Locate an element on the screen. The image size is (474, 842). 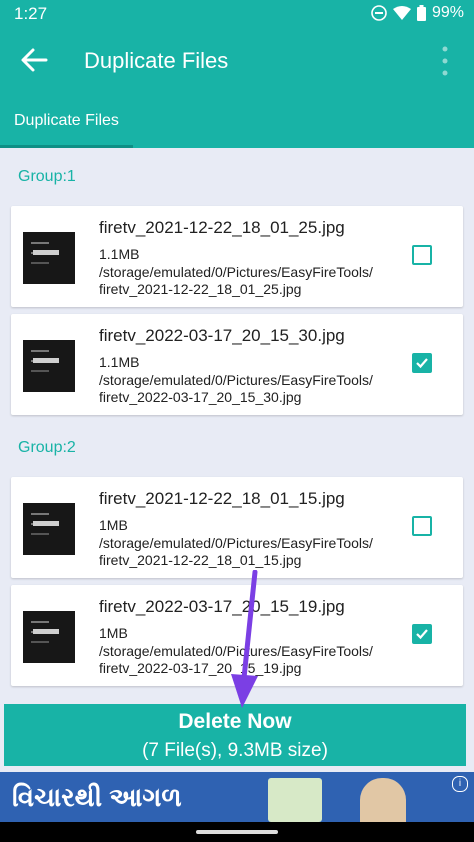
status-time: 1:27 is located at coordinates (31, 13).